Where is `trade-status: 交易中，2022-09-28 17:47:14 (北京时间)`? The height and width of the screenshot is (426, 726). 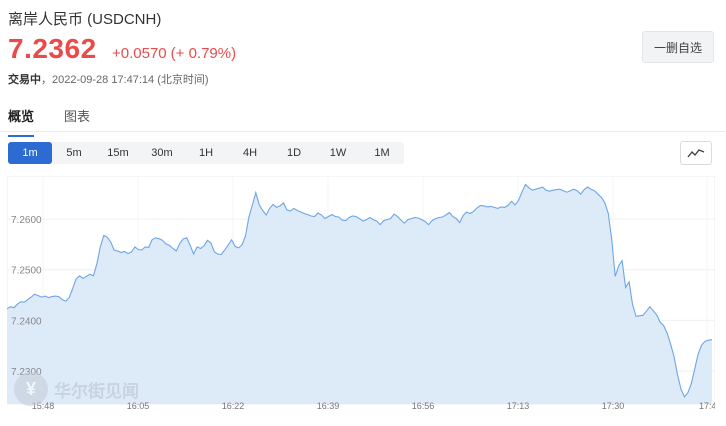
trade-status: 交易中，2022-09-28 17:47:14 (北京时间) is located at coordinates (108, 79).